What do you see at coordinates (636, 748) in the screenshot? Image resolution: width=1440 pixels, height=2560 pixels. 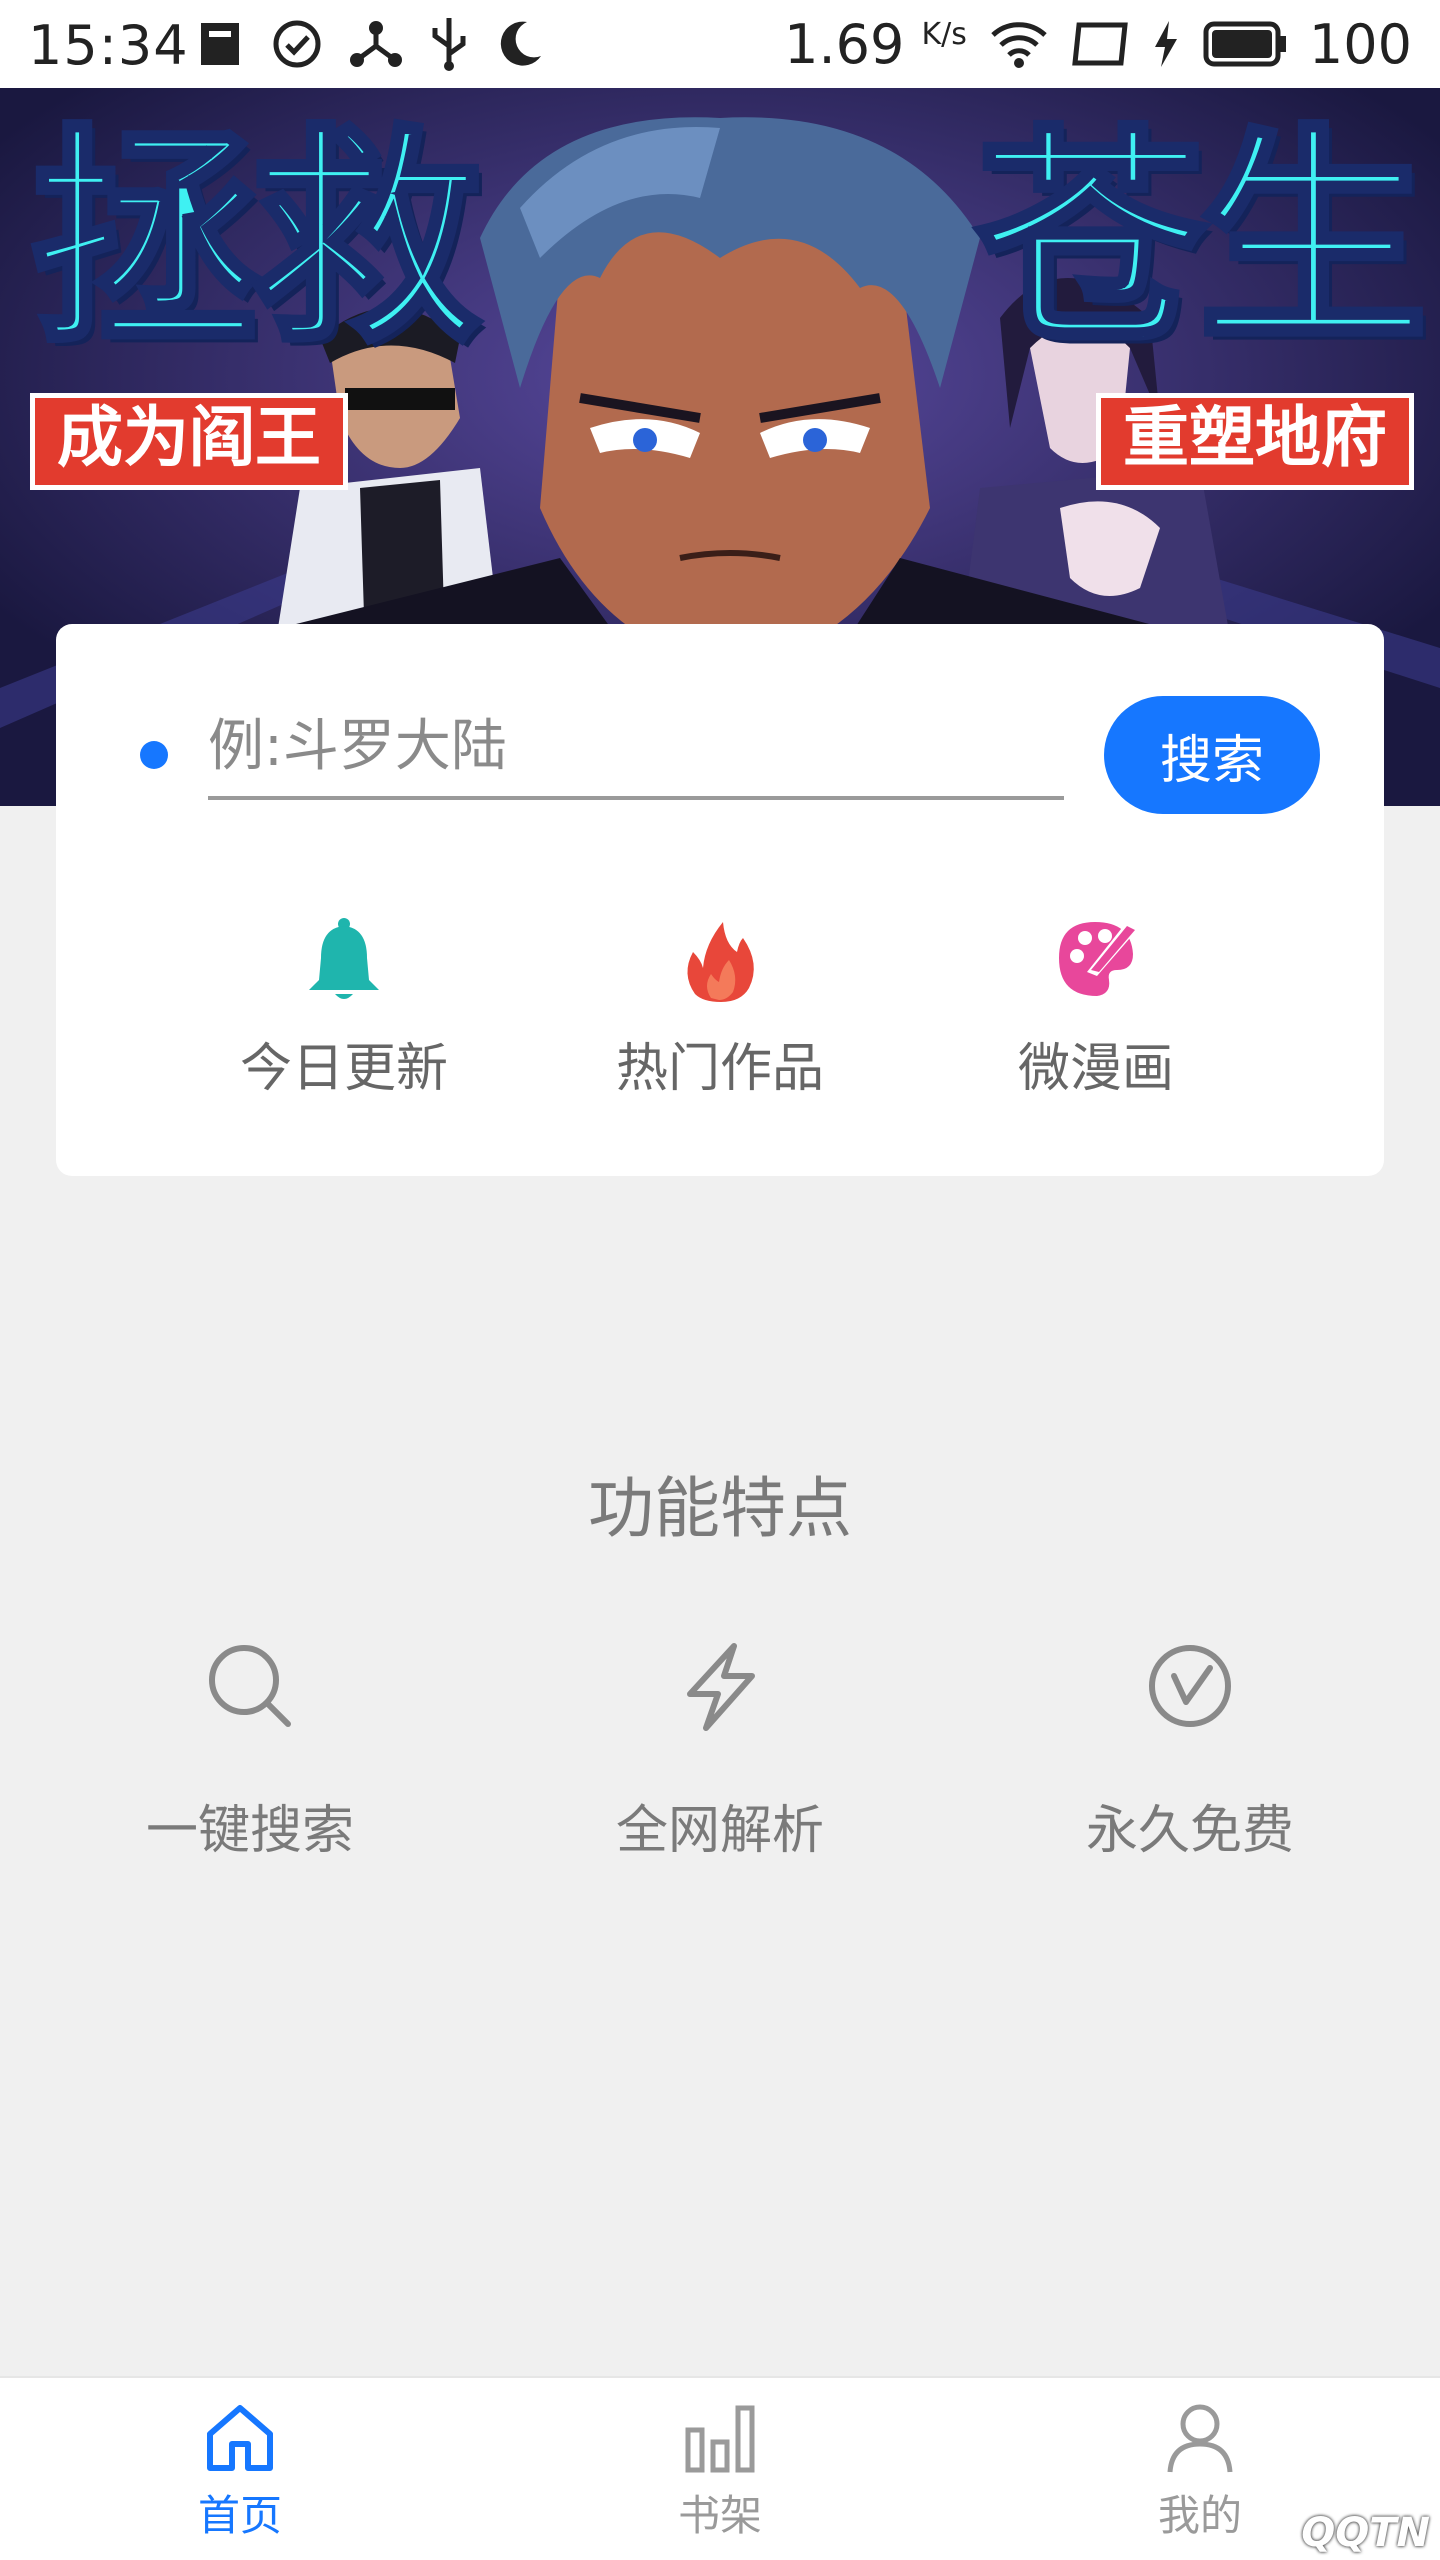 I see `search-input` at bounding box center [636, 748].